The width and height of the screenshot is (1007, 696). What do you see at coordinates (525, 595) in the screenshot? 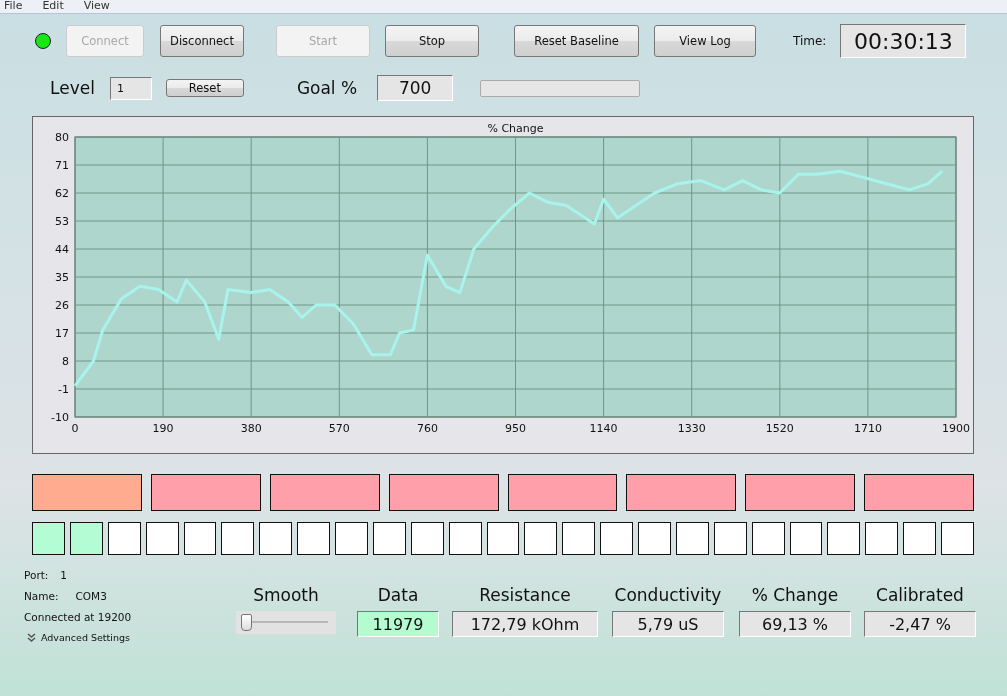
I see `readout-label: Resistance` at bounding box center [525, 595].